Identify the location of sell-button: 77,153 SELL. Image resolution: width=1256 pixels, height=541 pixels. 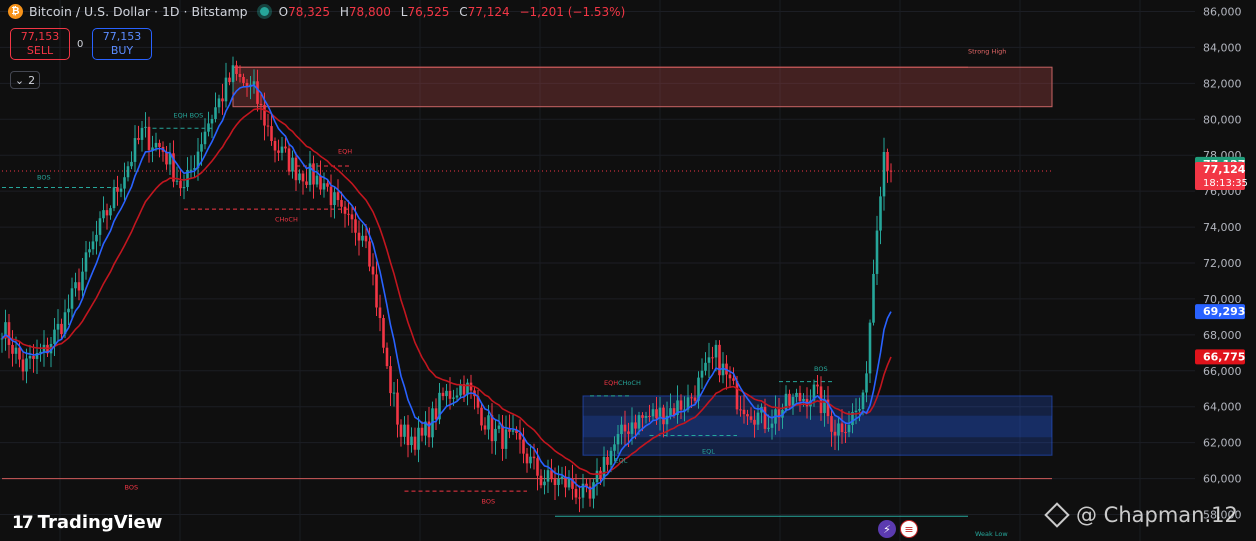
(40, 44).